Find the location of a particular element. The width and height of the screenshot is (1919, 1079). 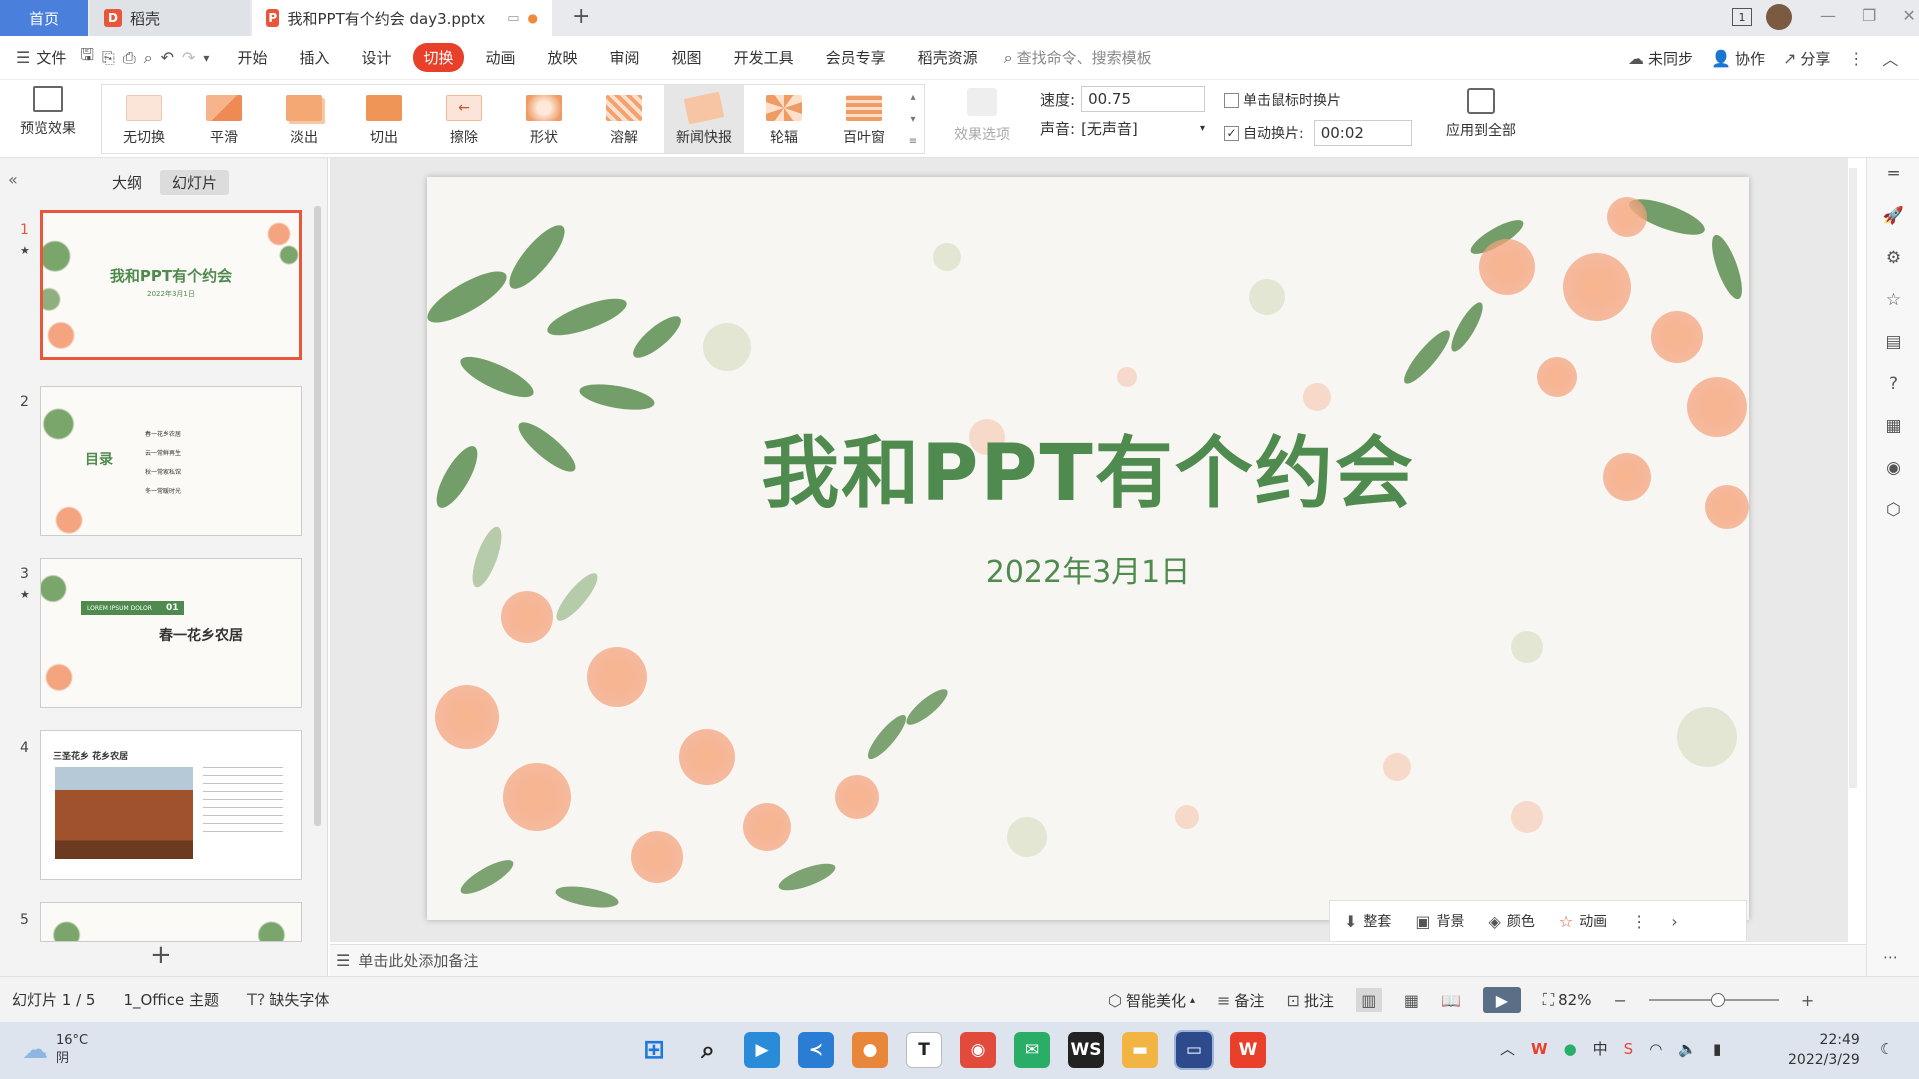

sound-select: [无声音] ▾ is located at coordinates (1143, 128).